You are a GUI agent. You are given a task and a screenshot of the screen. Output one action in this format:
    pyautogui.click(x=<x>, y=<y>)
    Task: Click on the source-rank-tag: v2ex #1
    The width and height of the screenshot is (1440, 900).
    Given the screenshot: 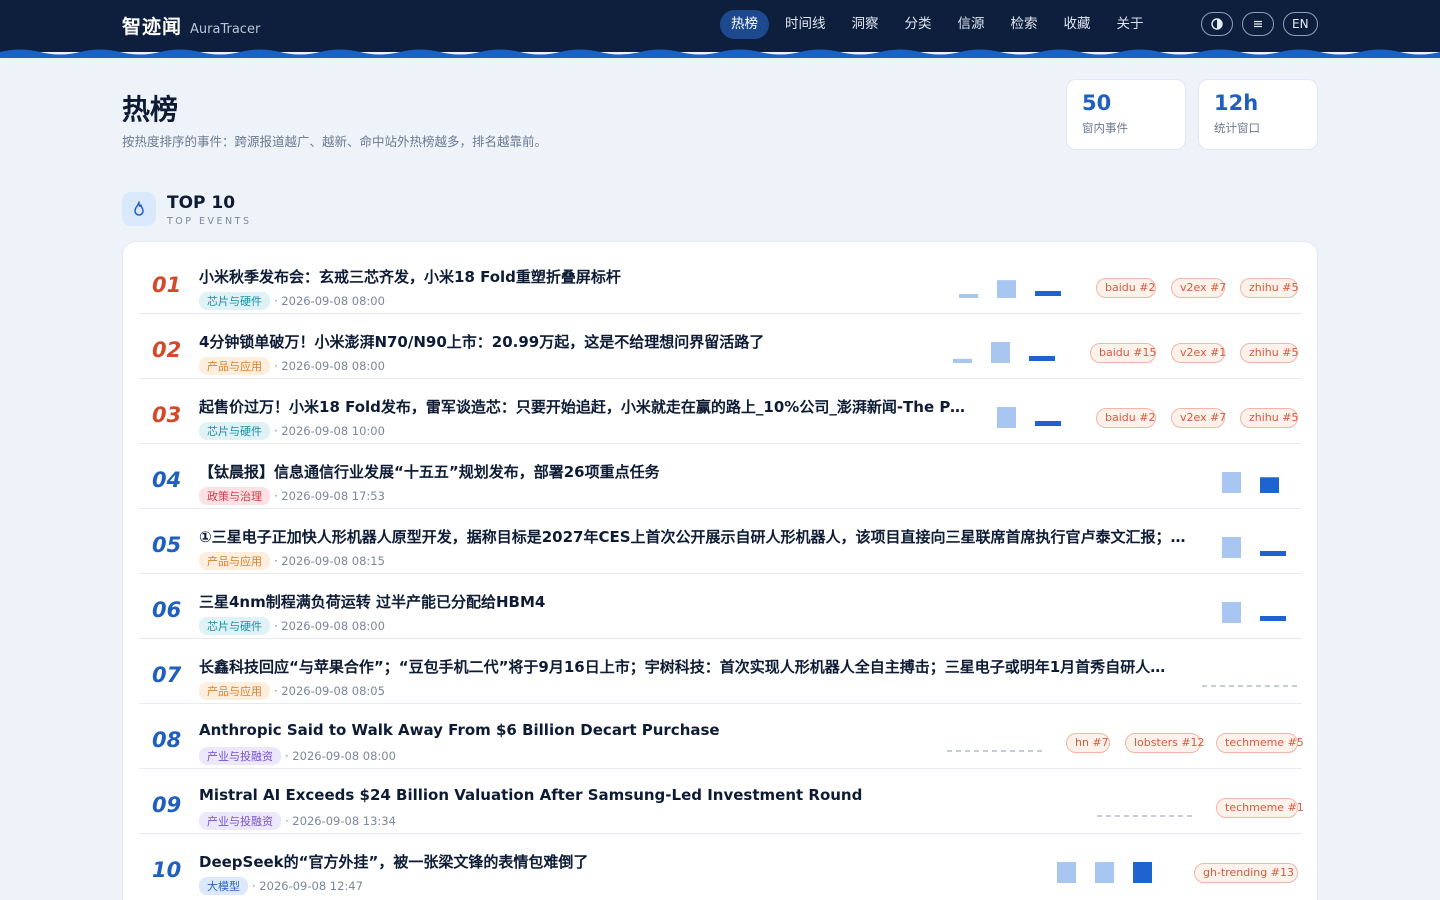 What is the action you would take?
    pyautogui.click(x=1198, y=353)
    